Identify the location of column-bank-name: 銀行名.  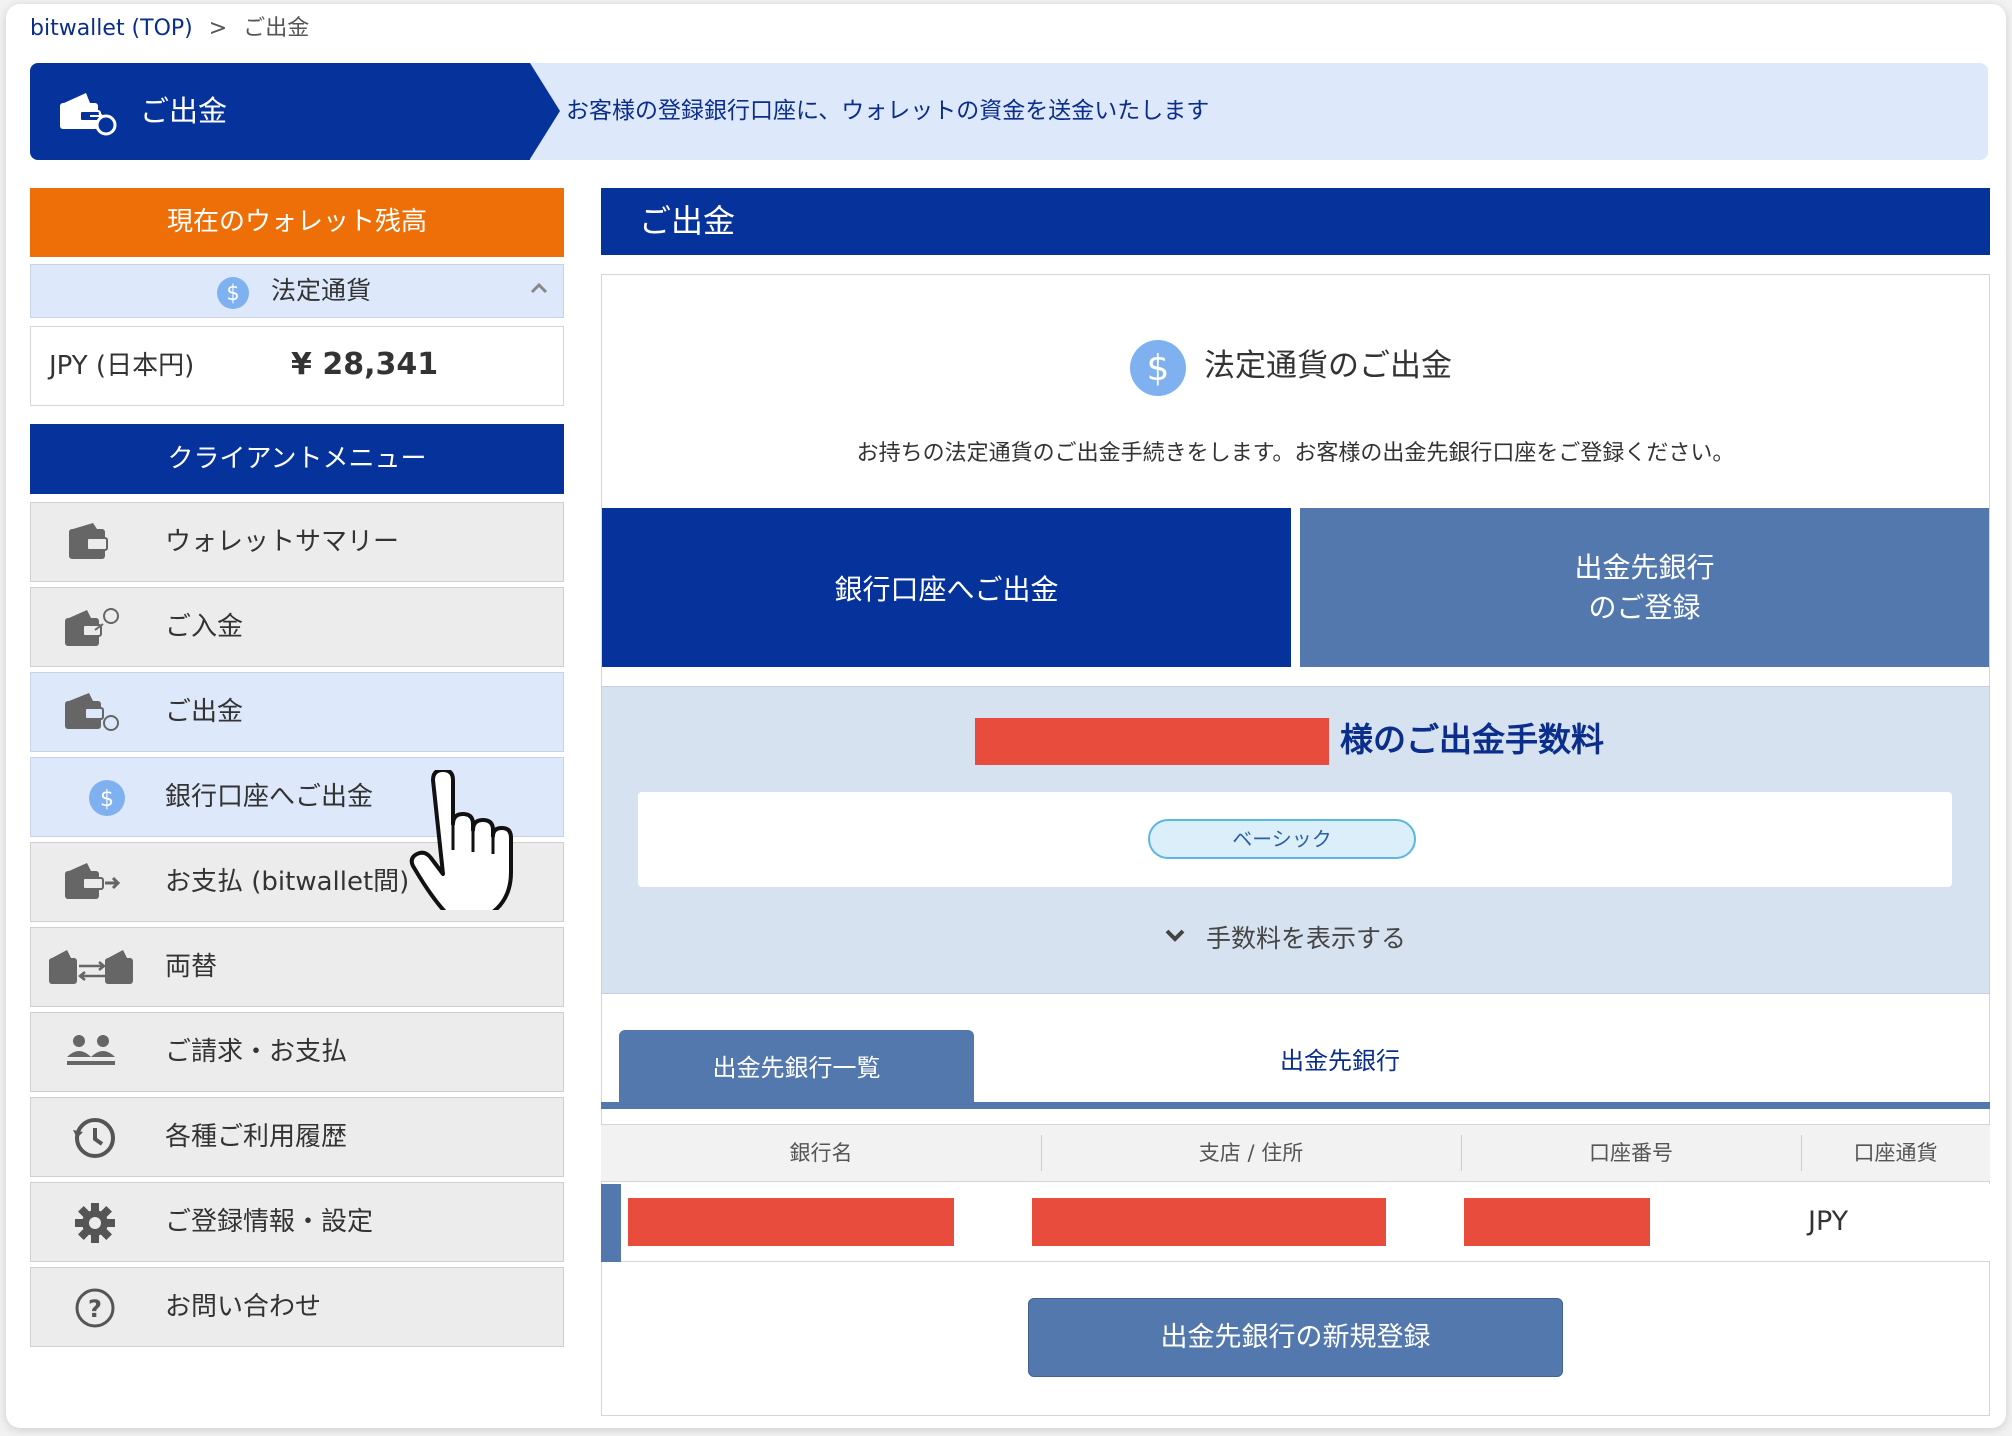
(821, 1153).